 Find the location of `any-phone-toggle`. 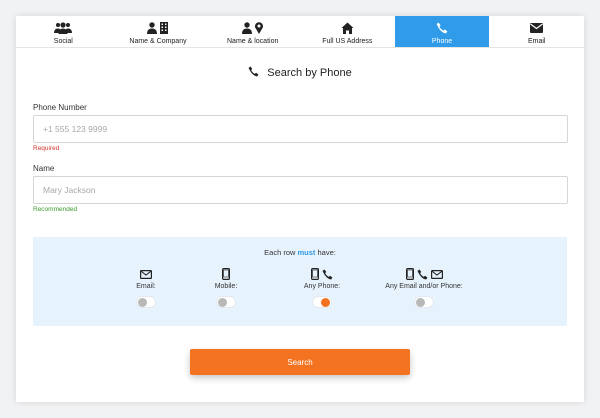

any-phone-toggle is located at coordinates (322, 302).